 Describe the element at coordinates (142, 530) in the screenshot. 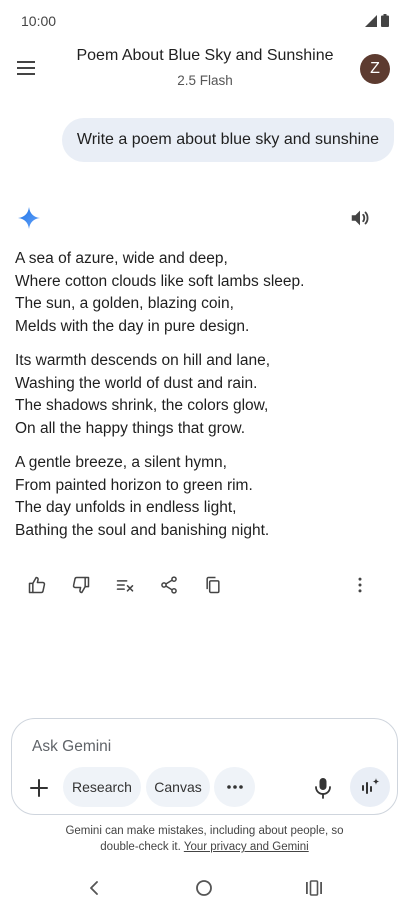

I see `poem-line: Bathing the soul and banishing night.` at that location.